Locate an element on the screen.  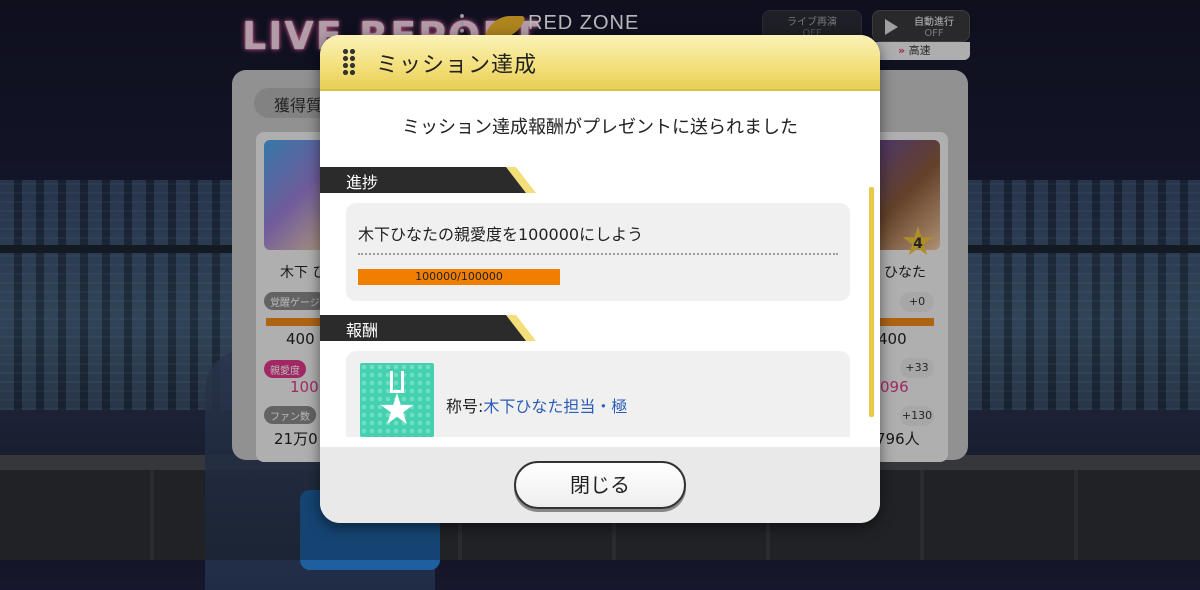
dialog-header: ミッション達成 is located at coordinates (600, 63).